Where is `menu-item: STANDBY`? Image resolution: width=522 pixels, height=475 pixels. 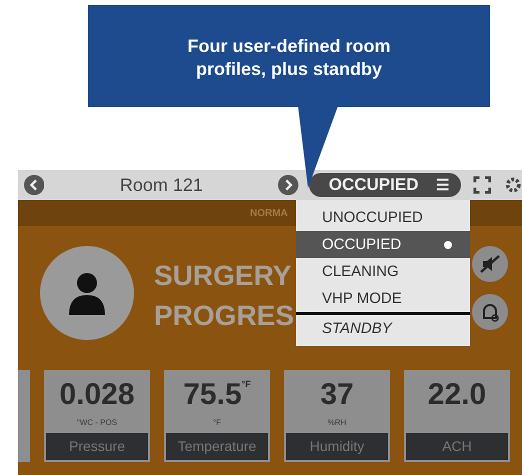 menu-item: STANDBY is located at coordinates (383, 327).